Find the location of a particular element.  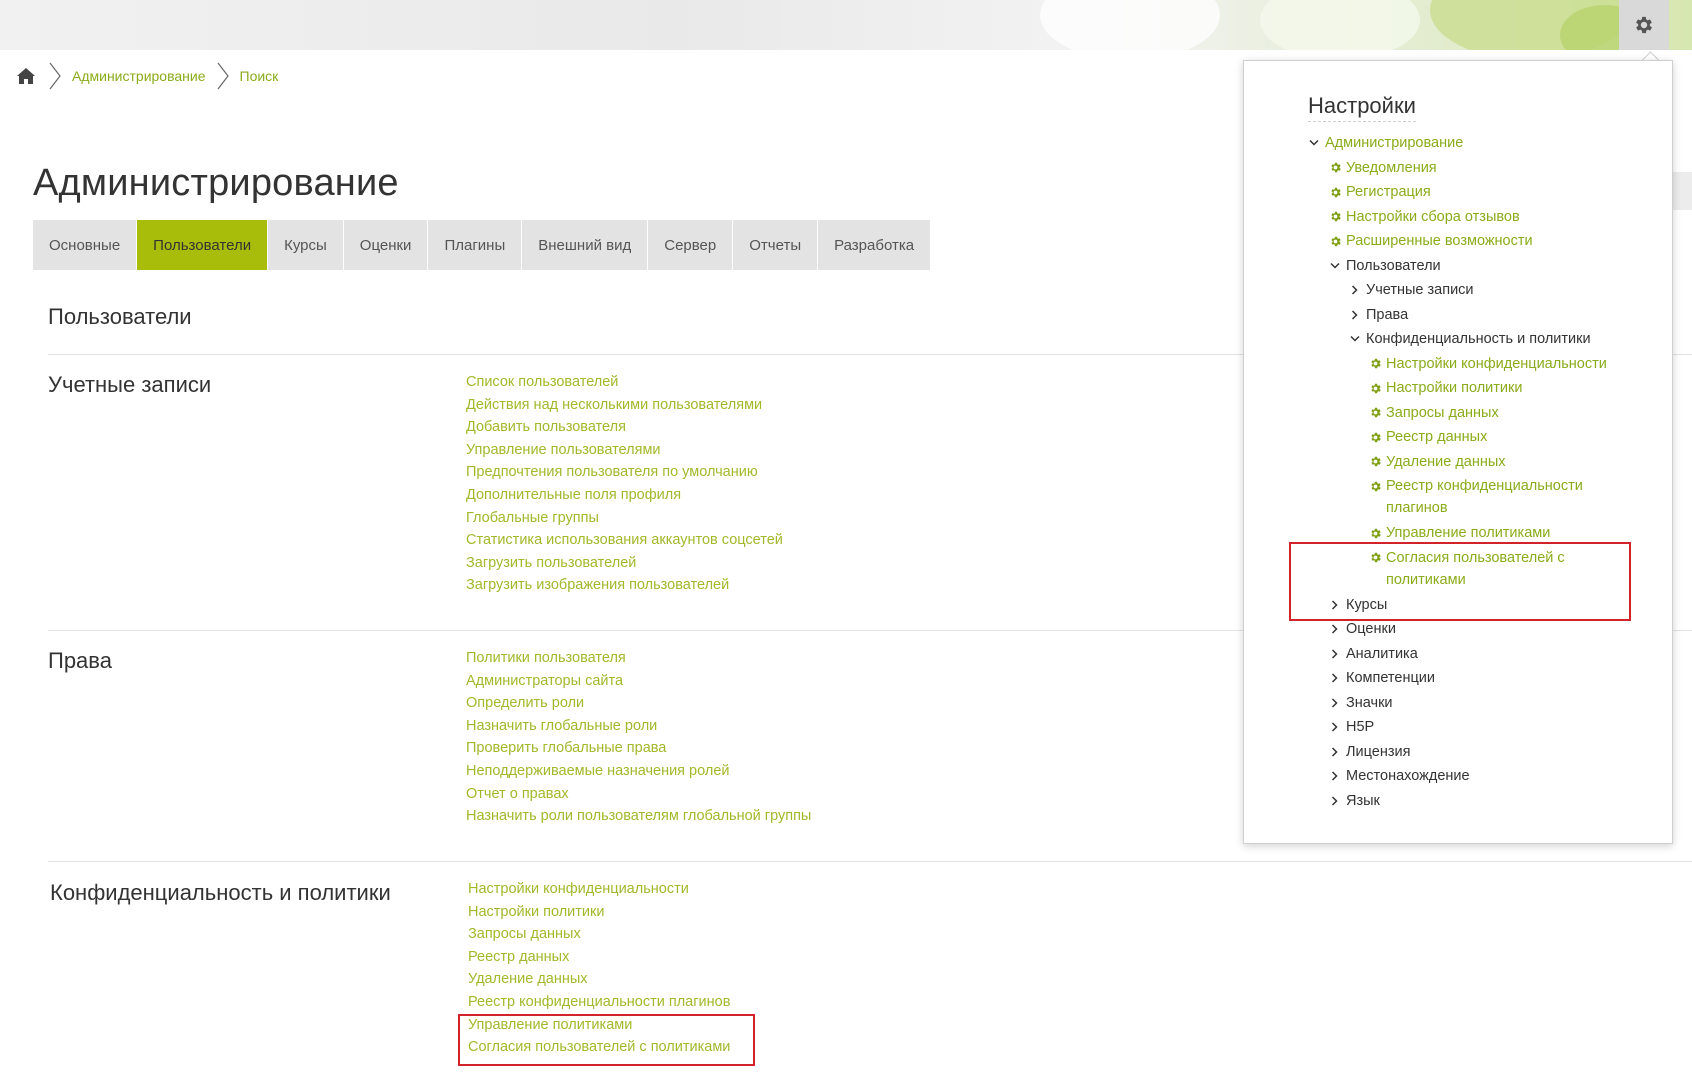

link-default-preferences: Предпочтения пользователя по умолчанию is located at coordinates (612, 472).